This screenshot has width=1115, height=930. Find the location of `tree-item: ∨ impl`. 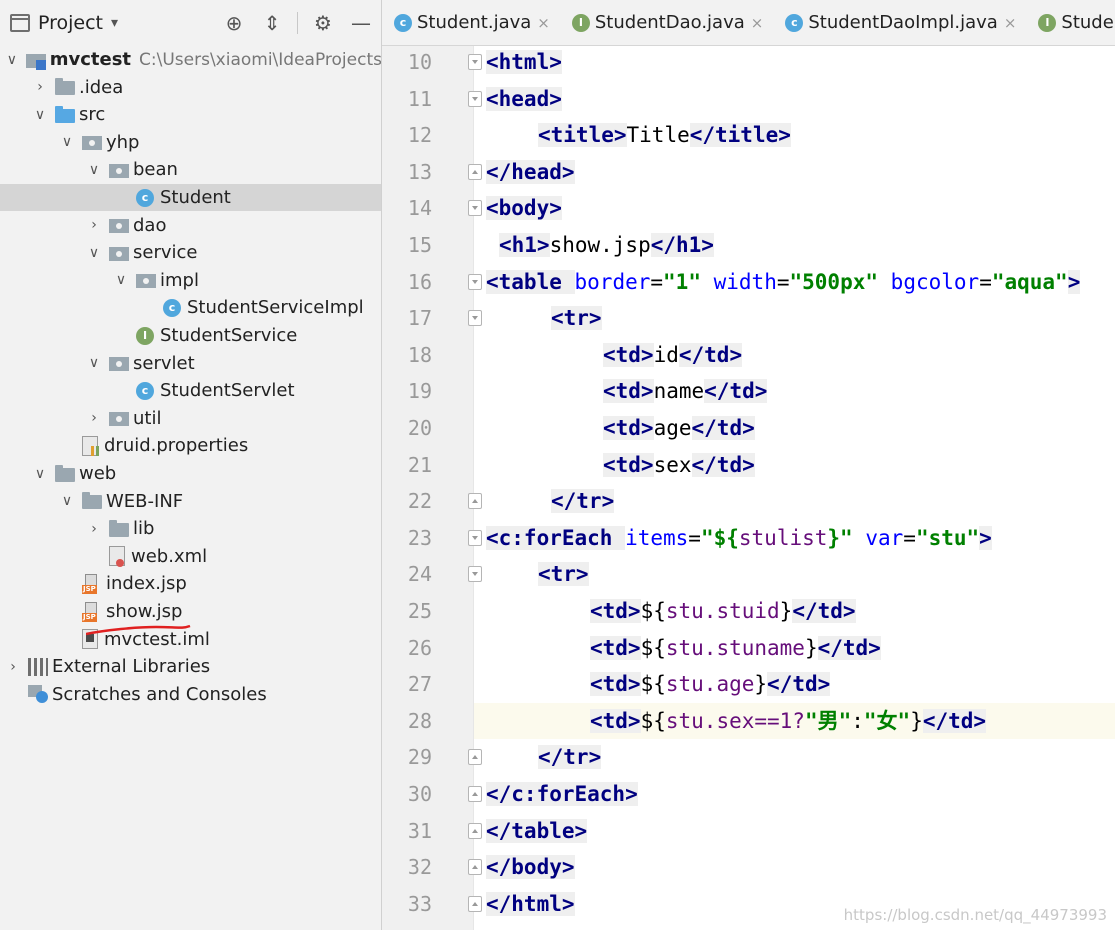

tree-item: ∨ impl is located at coordinates (190, 280).